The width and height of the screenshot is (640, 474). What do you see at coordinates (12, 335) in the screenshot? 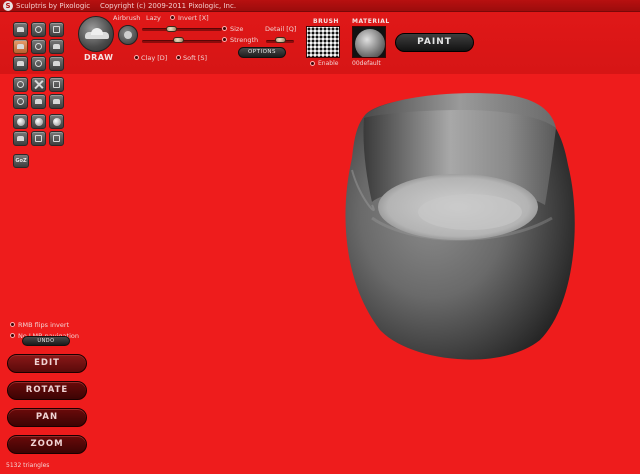
I see `no-lmb-radio` at bounding box center [12, 335].